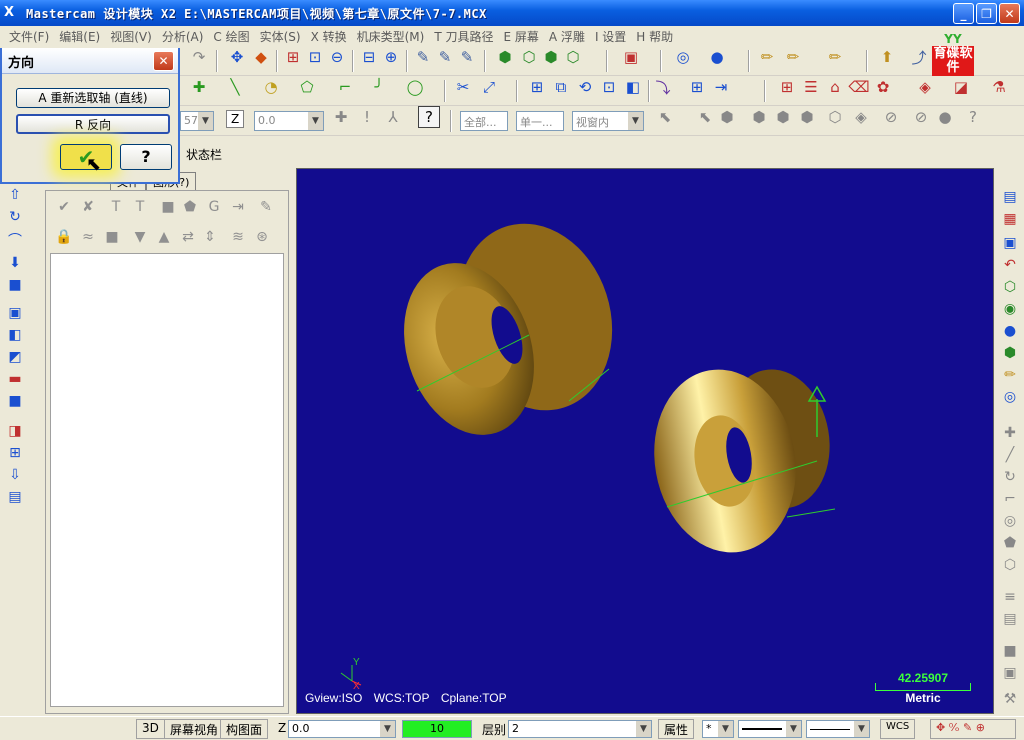 This screenshot has height=740, width=1024. Describe the element at coordinates (1010, 243) in the screenshot. I see `save-icon: ▣` at that location.